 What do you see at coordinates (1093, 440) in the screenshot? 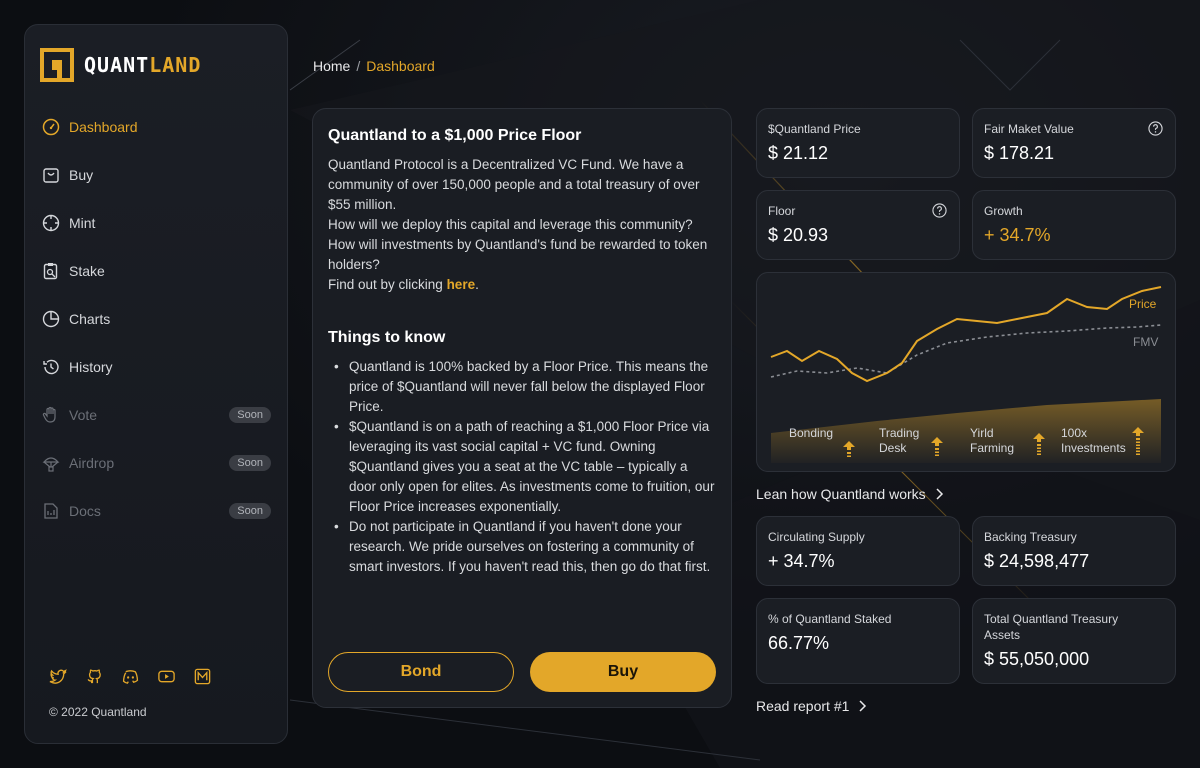
I see `stage-100x-investments: 100x Investments` at bounding box center [1093, 440].